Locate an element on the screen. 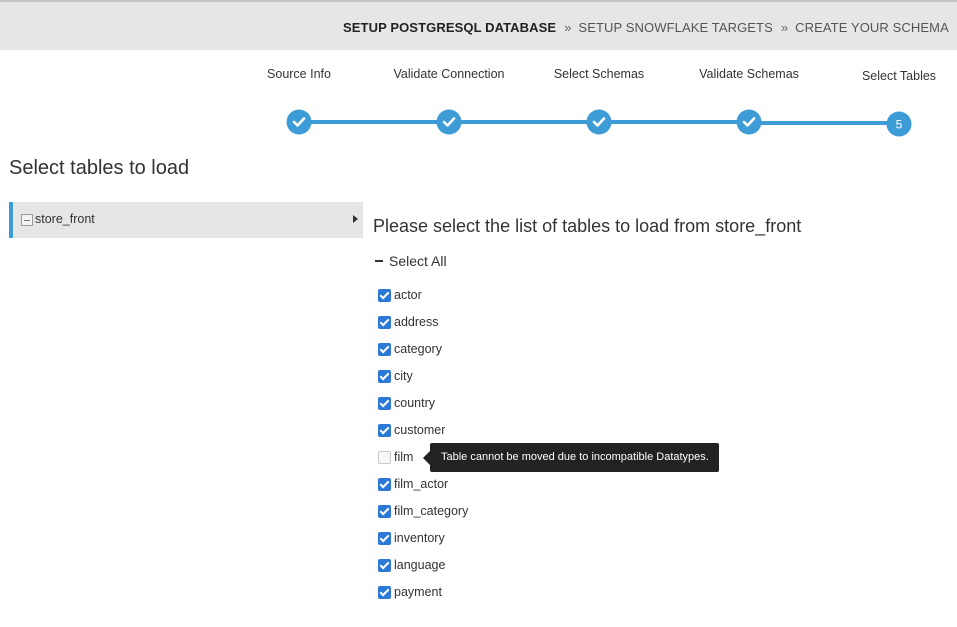  step-label-validate-connection: Validate Connection is located at coordinates (449, 74).